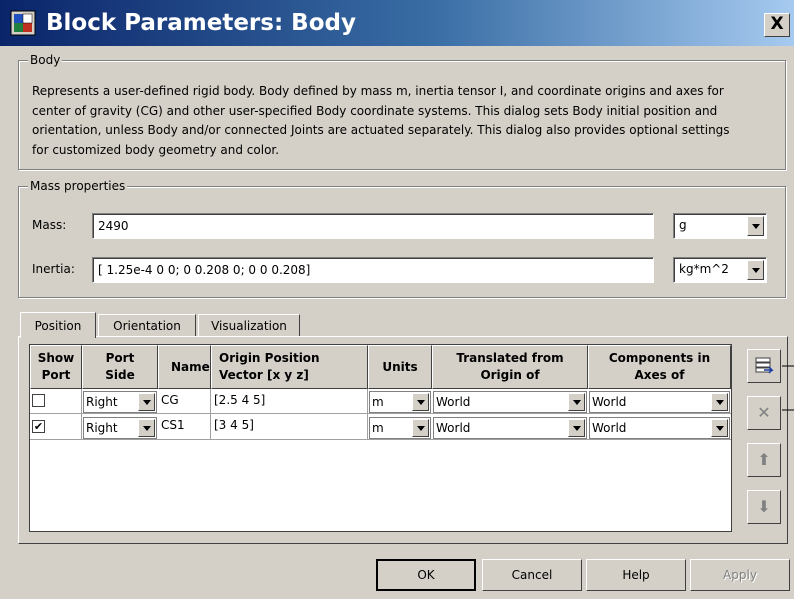  I want to click on add-row-button, so click(764, 366).